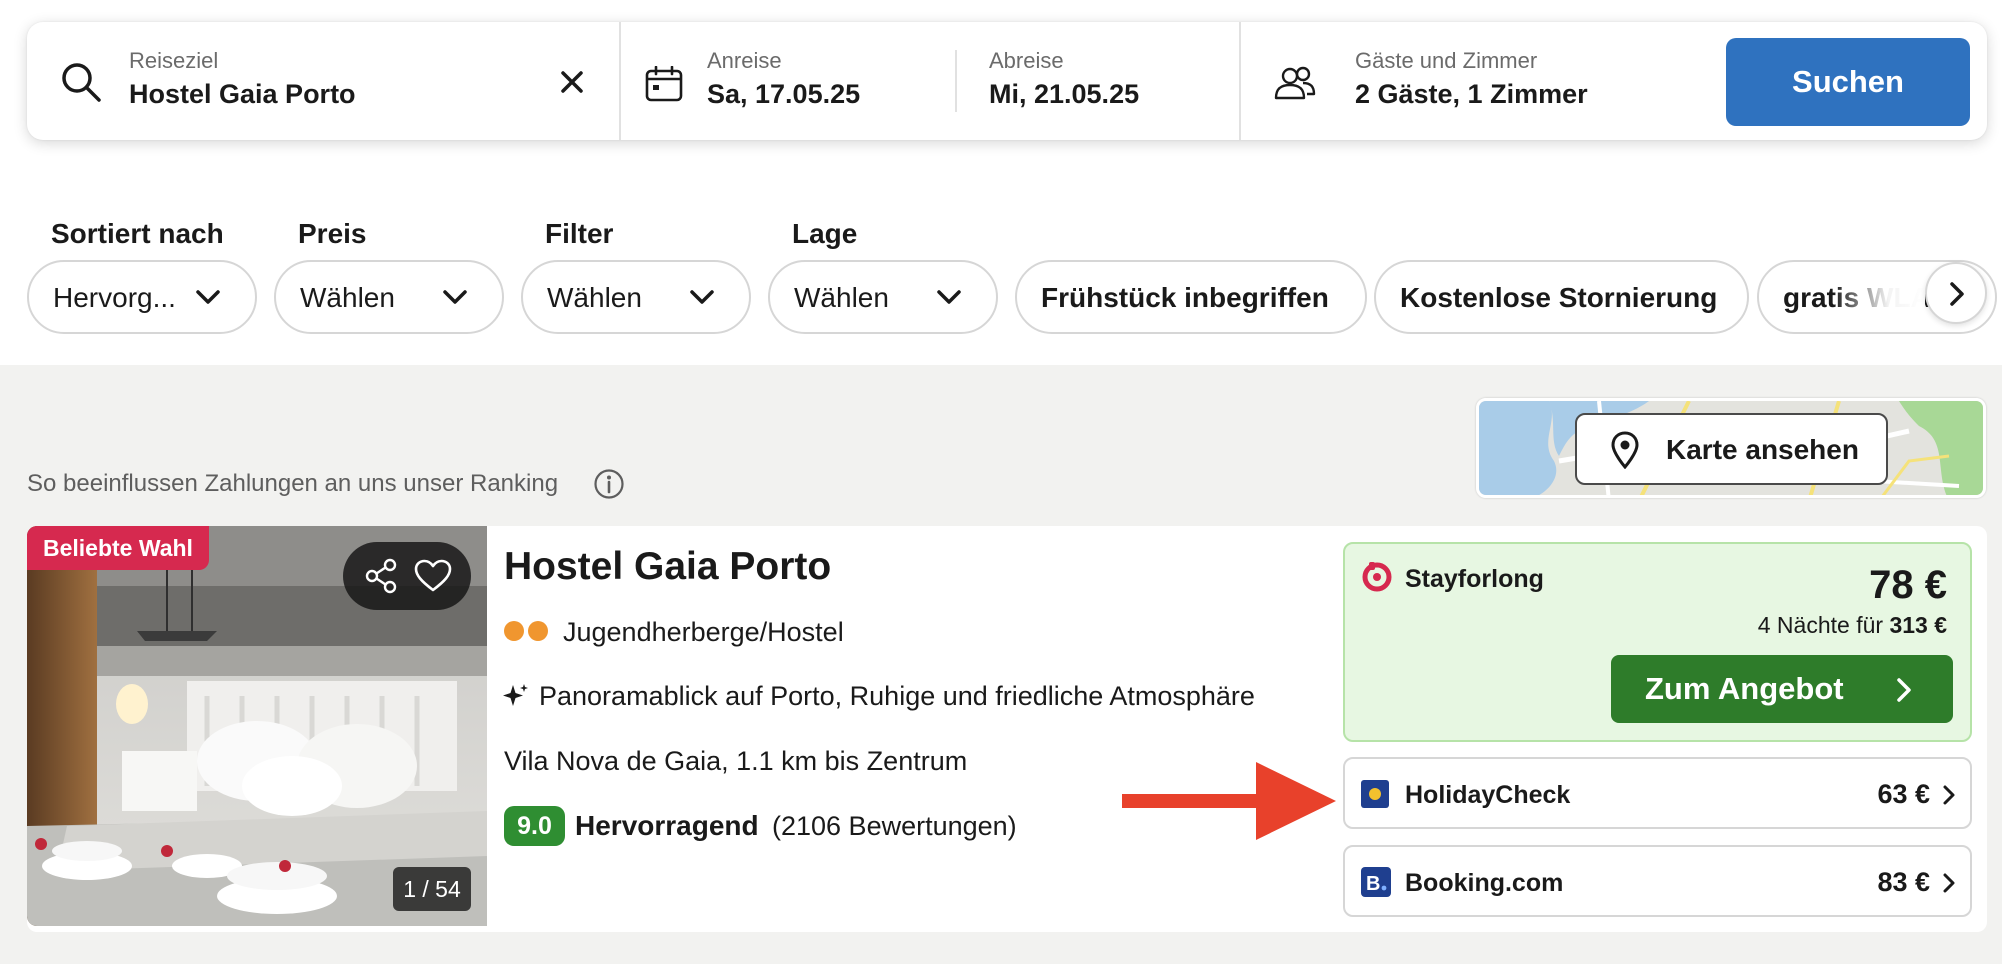  I want to click on view-offer-button: Zum Angebot, so click(1782, 689).